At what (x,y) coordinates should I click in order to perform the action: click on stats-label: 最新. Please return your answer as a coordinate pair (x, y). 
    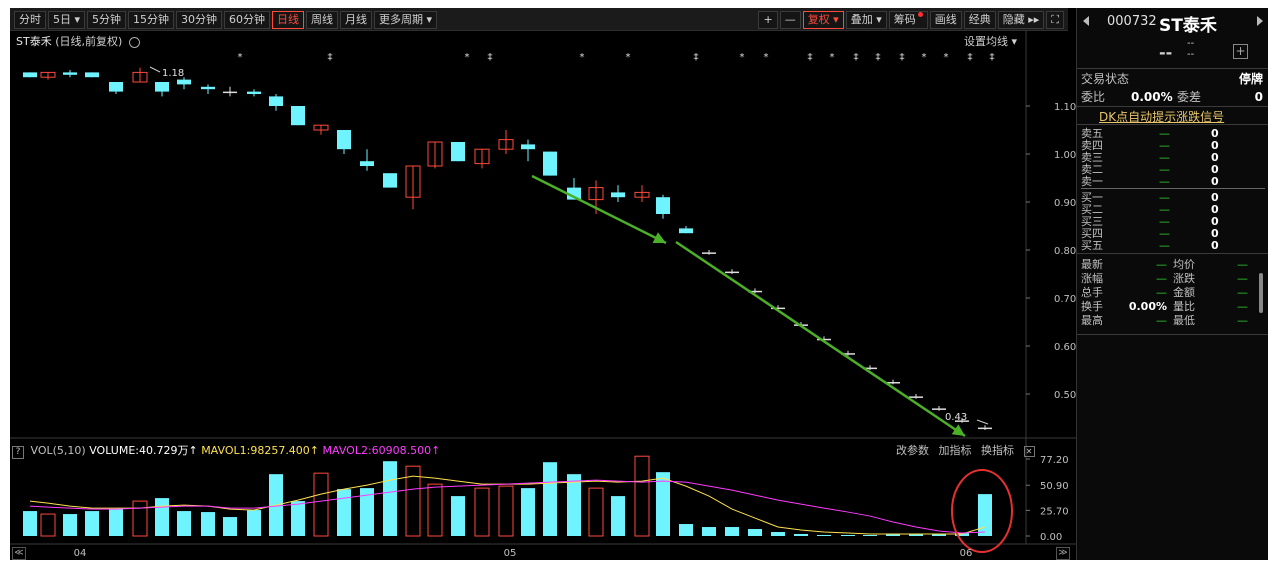
    Looking at the image, I should click on (1092, 264).